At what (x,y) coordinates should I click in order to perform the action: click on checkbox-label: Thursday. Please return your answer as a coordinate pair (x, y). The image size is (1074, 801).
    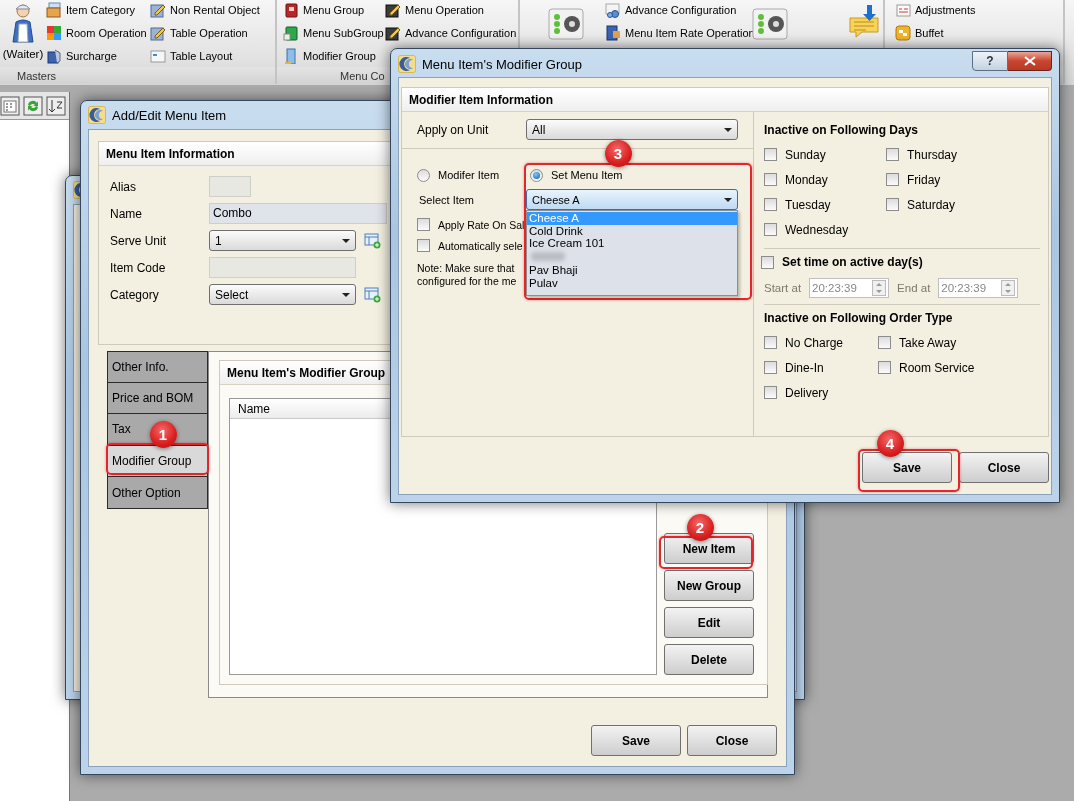
    Looking at the image, I should click on (932, 154).